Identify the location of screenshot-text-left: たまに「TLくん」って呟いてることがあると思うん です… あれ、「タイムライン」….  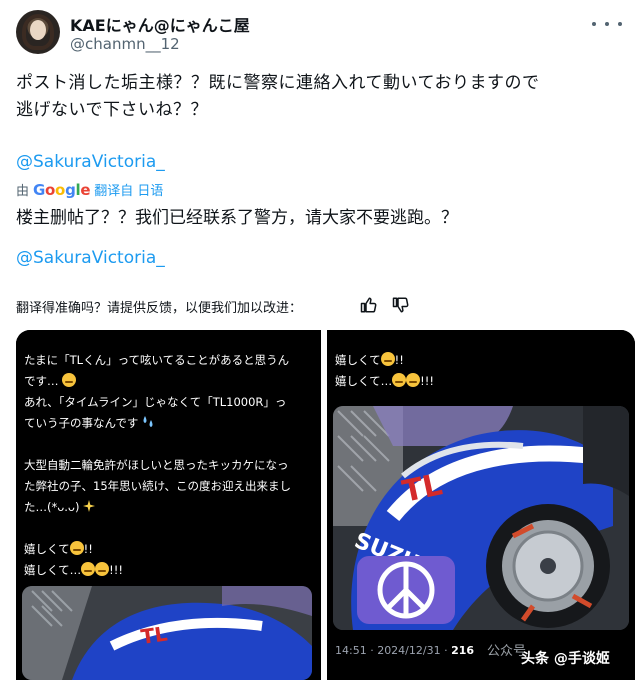
(158, 465).